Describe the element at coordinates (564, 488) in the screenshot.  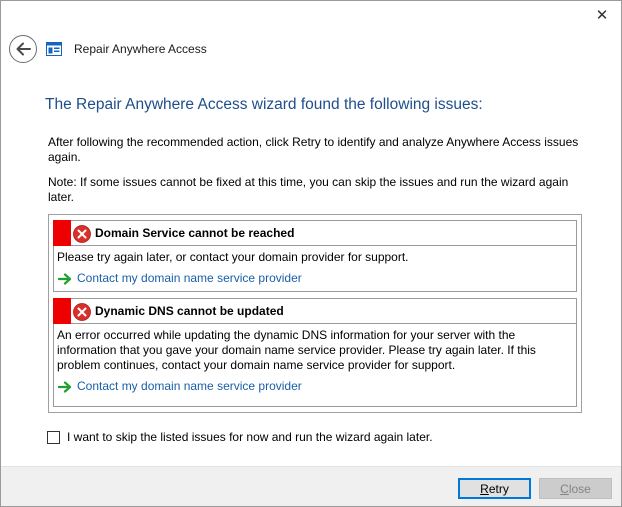
I see `close-mnemonic: C` at that location.